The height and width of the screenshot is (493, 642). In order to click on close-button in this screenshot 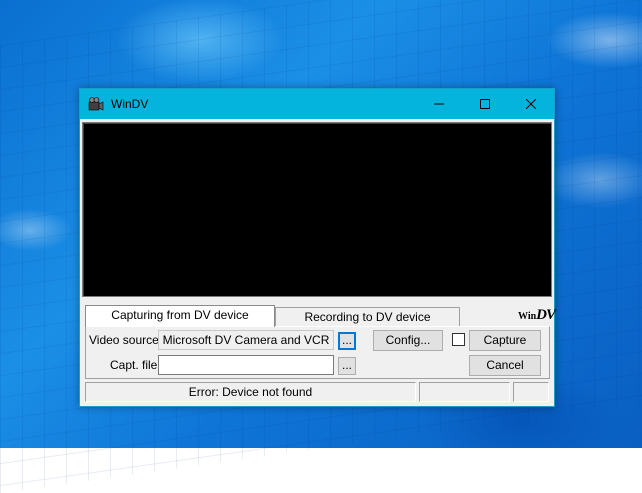, I will do `click(531, 104)`.